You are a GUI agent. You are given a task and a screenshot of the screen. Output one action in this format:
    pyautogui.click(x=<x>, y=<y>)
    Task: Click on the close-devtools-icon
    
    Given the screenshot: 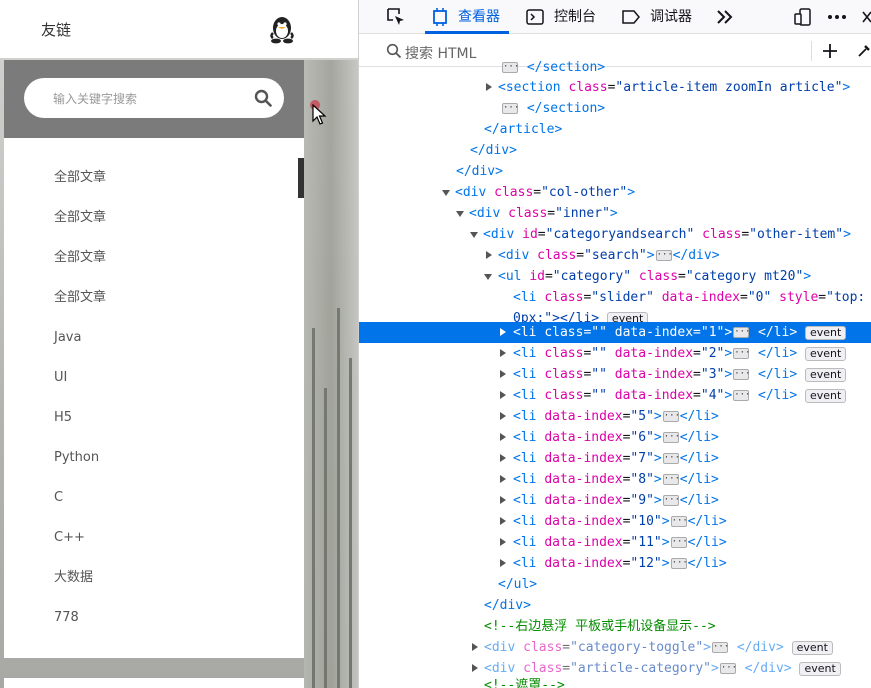 What is the action you would take?
    pyautogui.click(x=866, y=17)
    